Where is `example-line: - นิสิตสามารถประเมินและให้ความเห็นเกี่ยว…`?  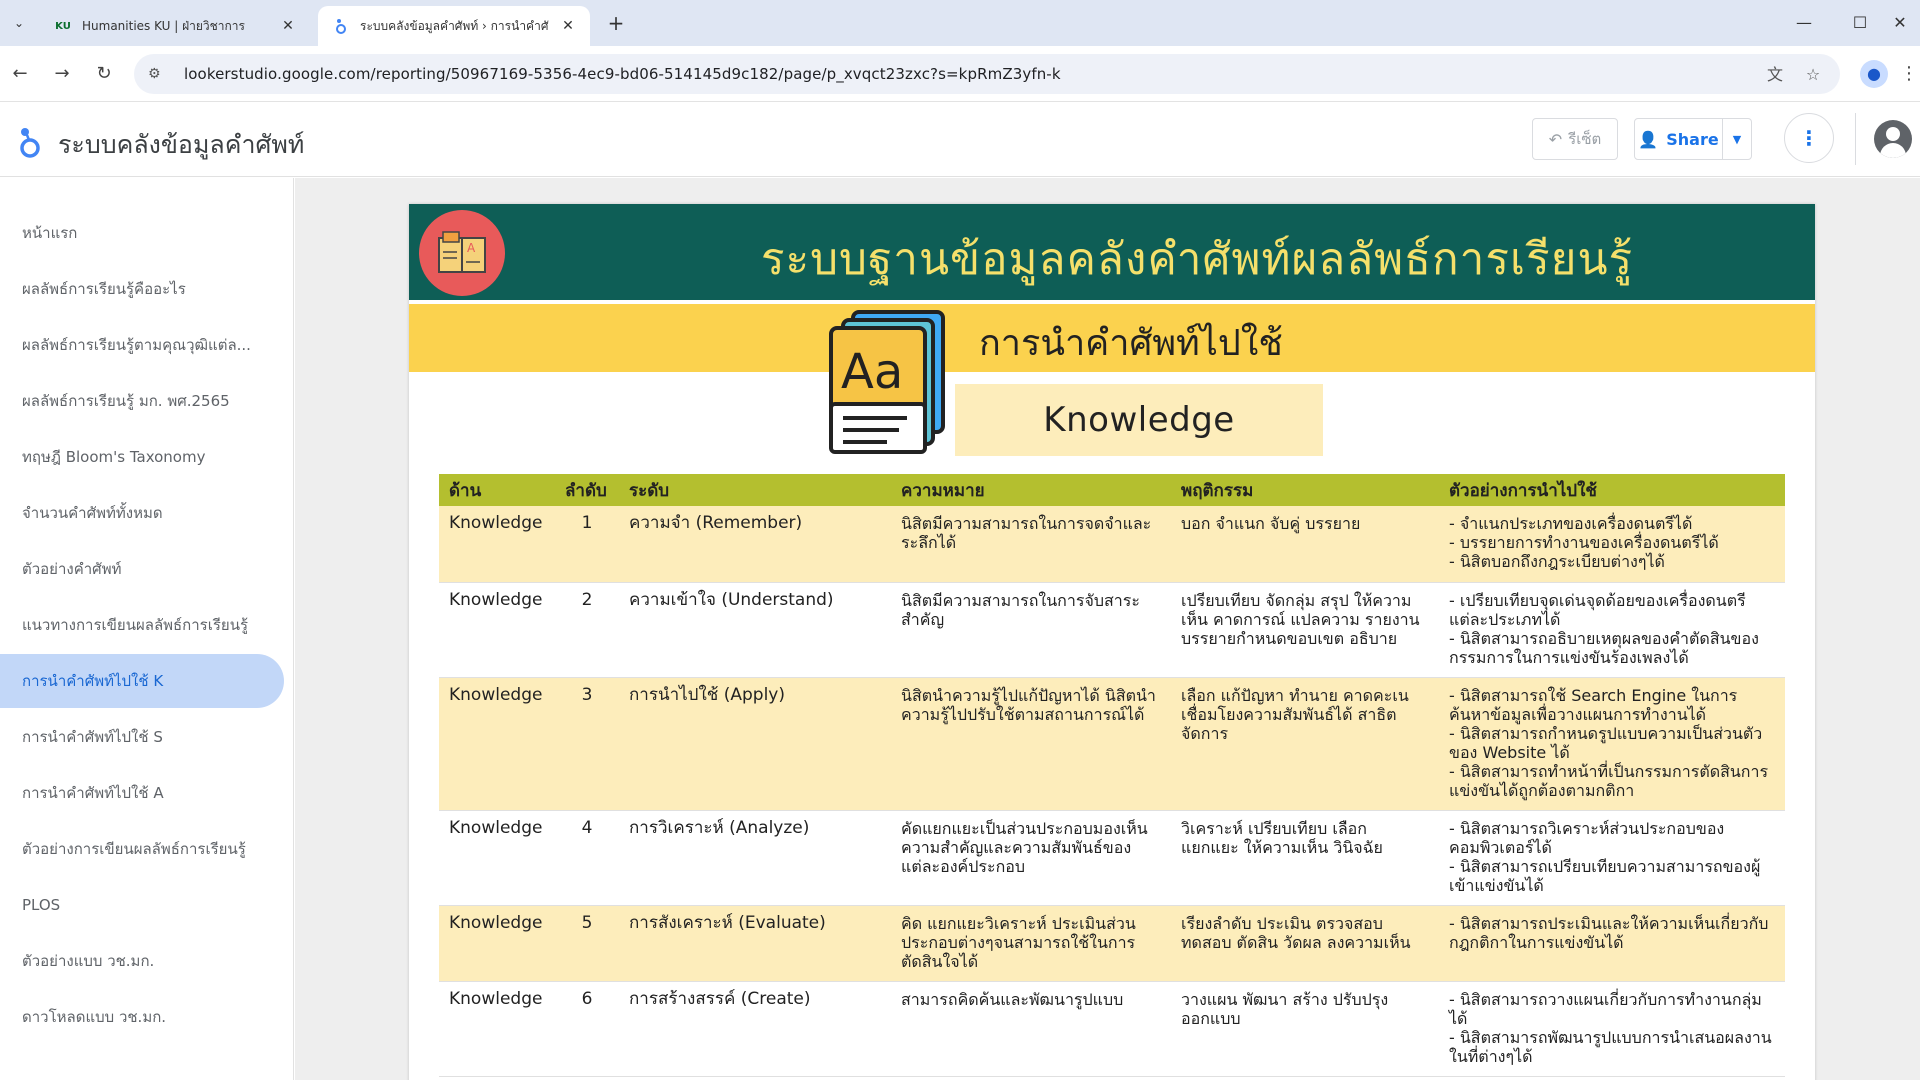 example-line: - นิสิตสามารถประเมินและให้ความเห็นเกี่ยว… is located at coordinates (1609, 932).